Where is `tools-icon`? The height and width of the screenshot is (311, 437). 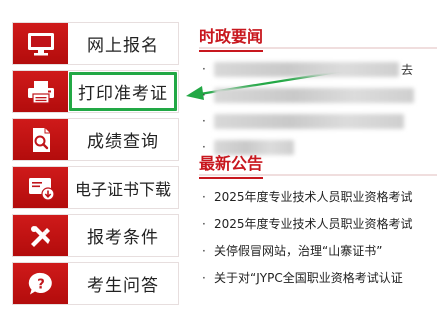
tools-icon is located at coordinates (40, 235).